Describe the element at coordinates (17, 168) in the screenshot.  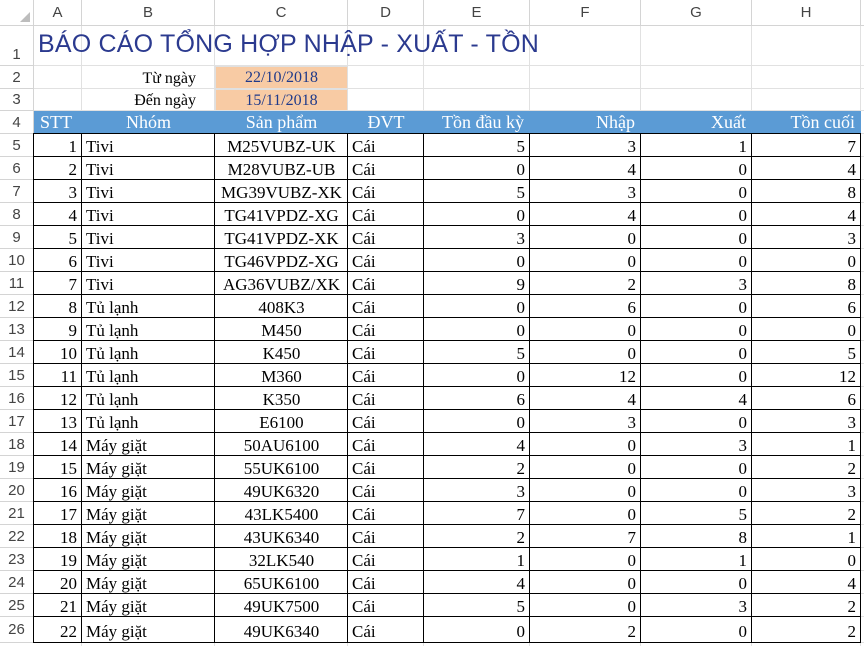
I see `row-header-6: 6` at that location.